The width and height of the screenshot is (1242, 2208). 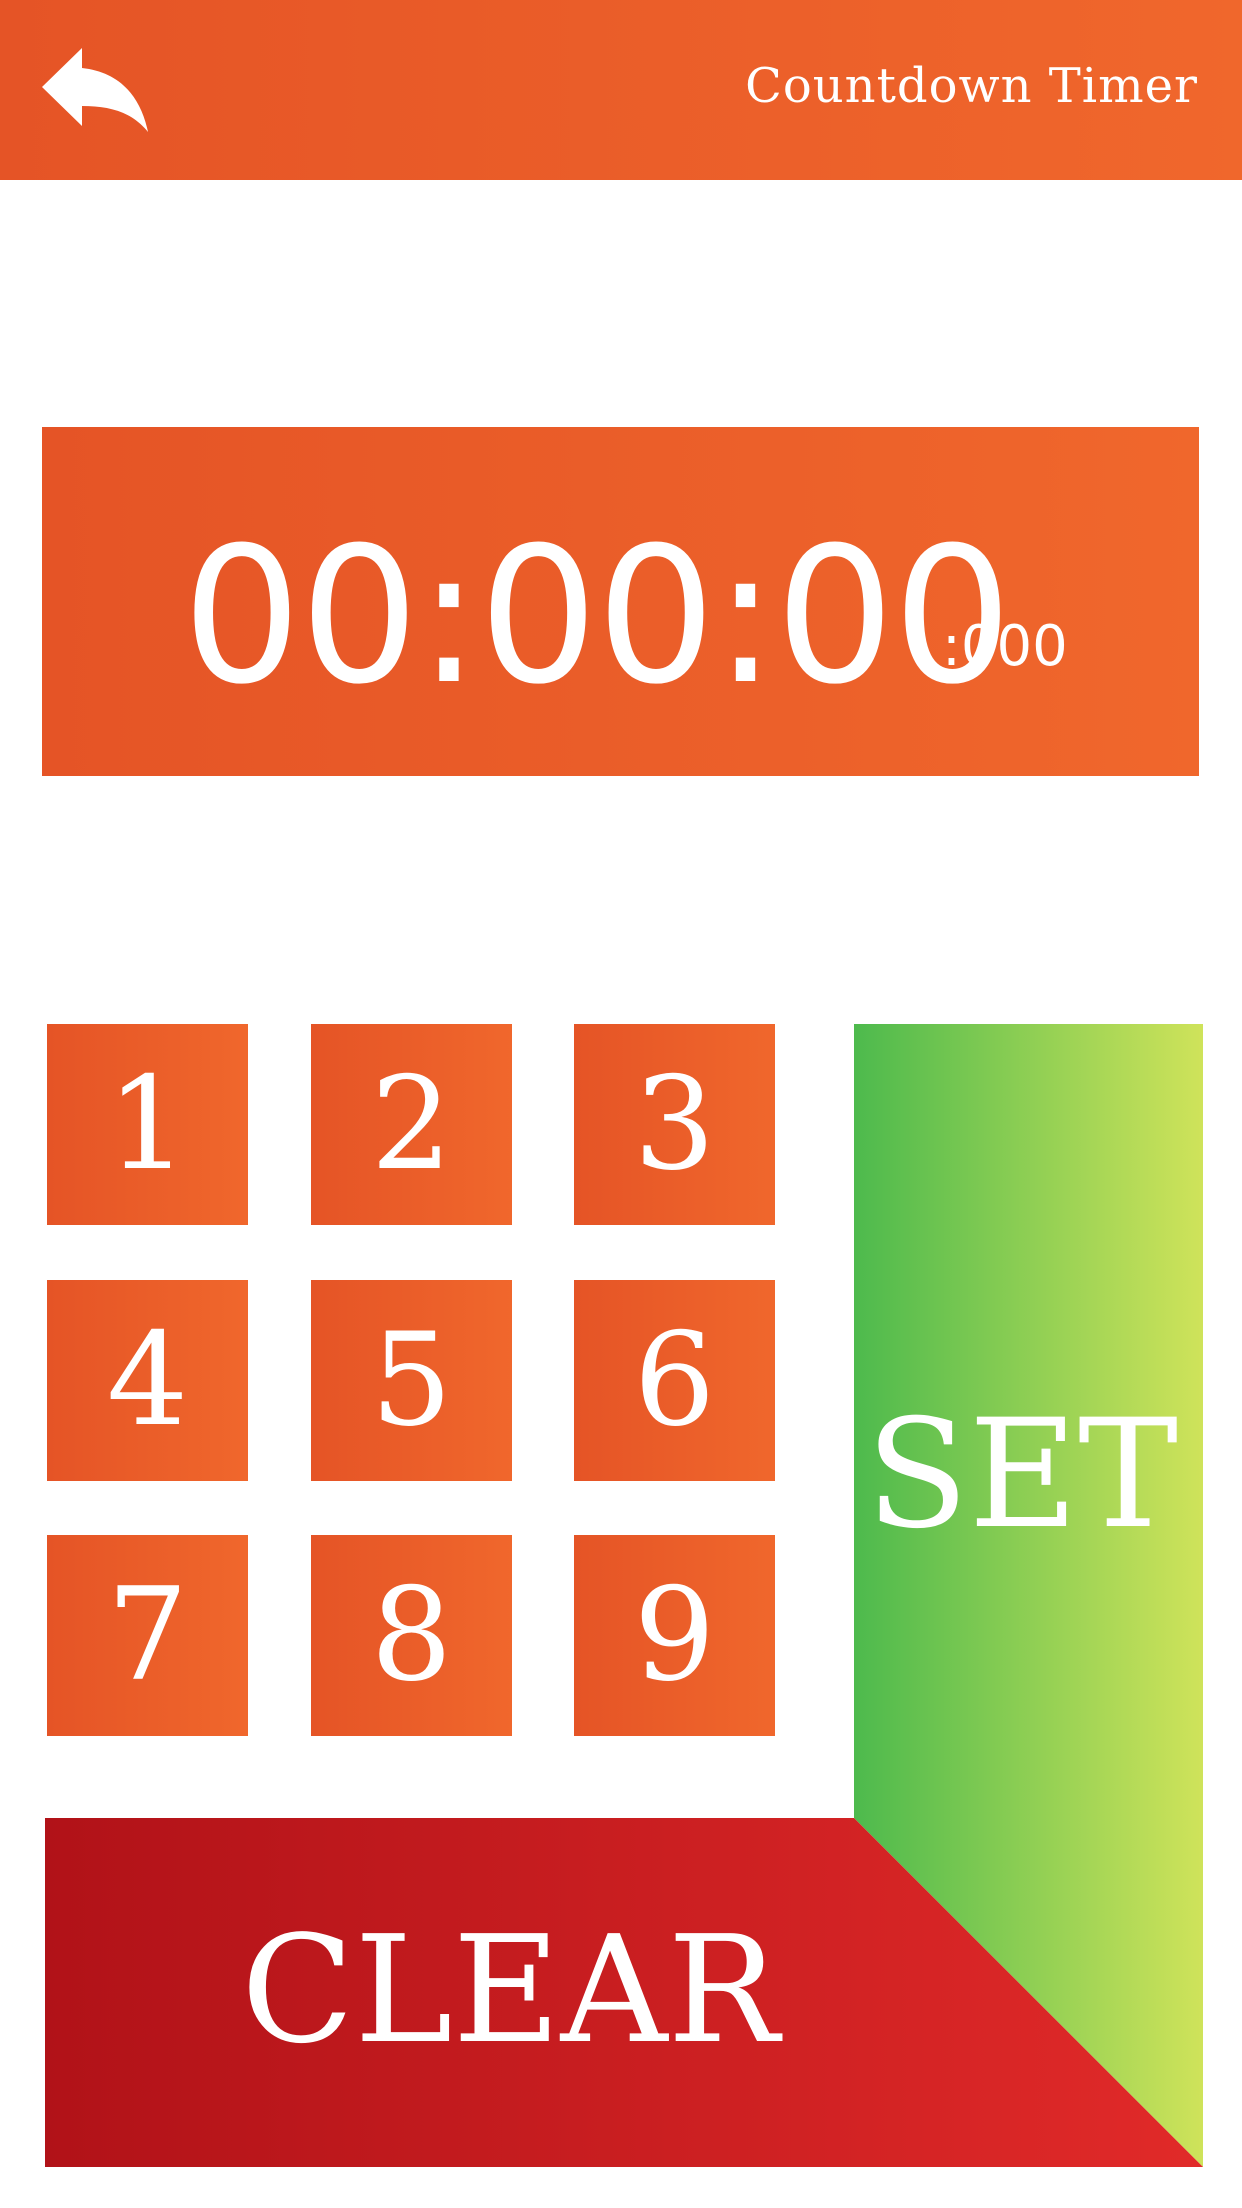 I want to click on time-readout: 00:00:00, so click(x=597, y=616).